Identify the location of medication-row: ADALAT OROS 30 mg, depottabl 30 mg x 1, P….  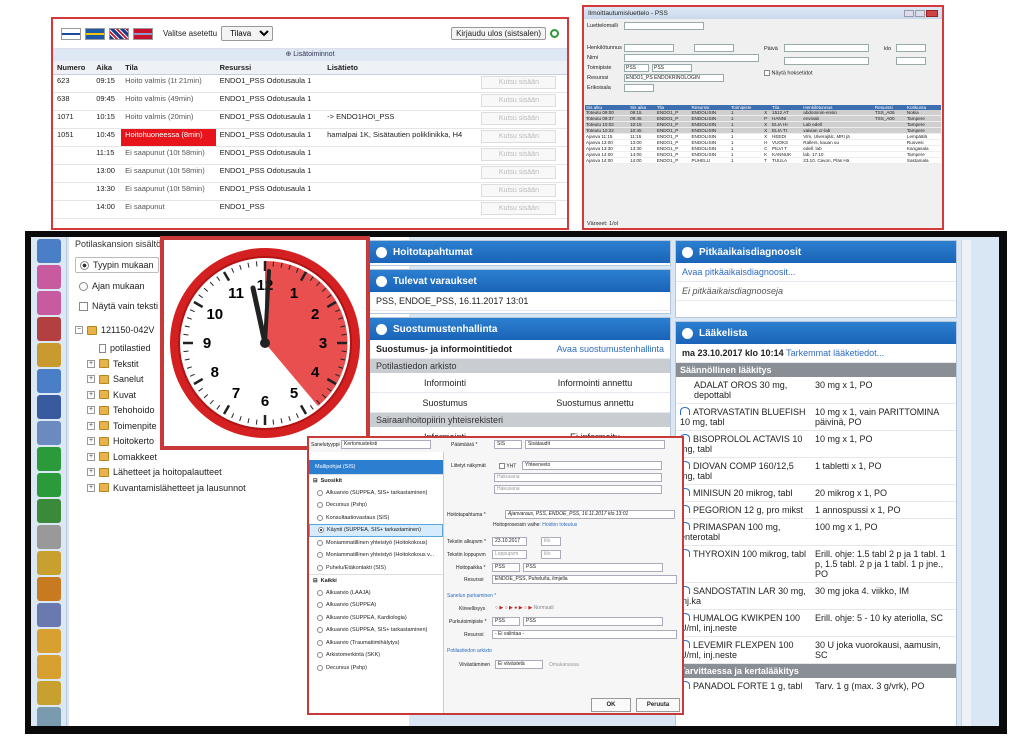
(816, 390).